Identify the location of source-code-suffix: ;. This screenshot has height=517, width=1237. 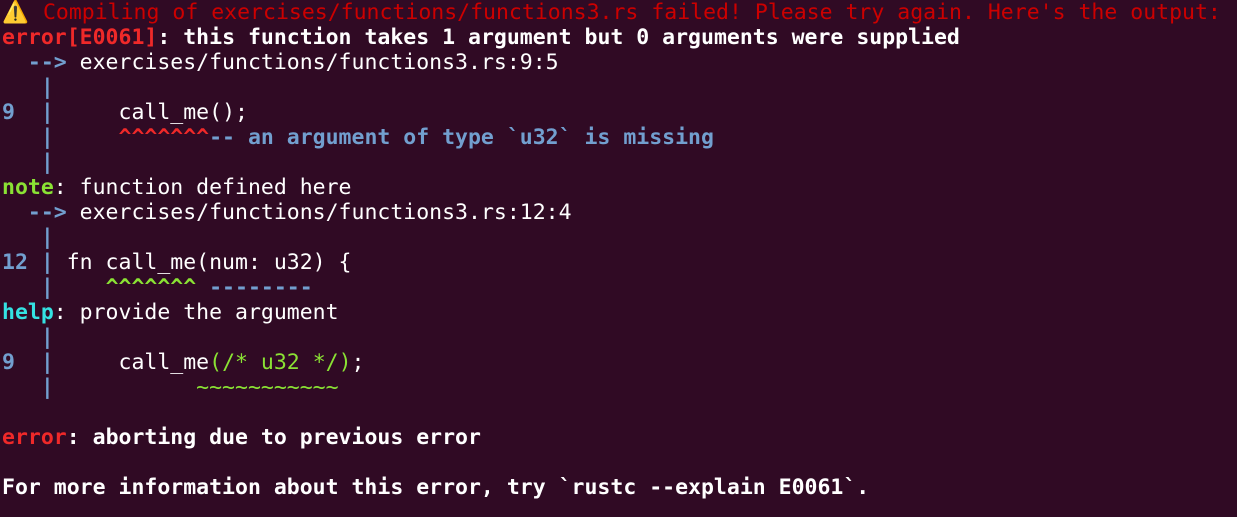
(358, 362).